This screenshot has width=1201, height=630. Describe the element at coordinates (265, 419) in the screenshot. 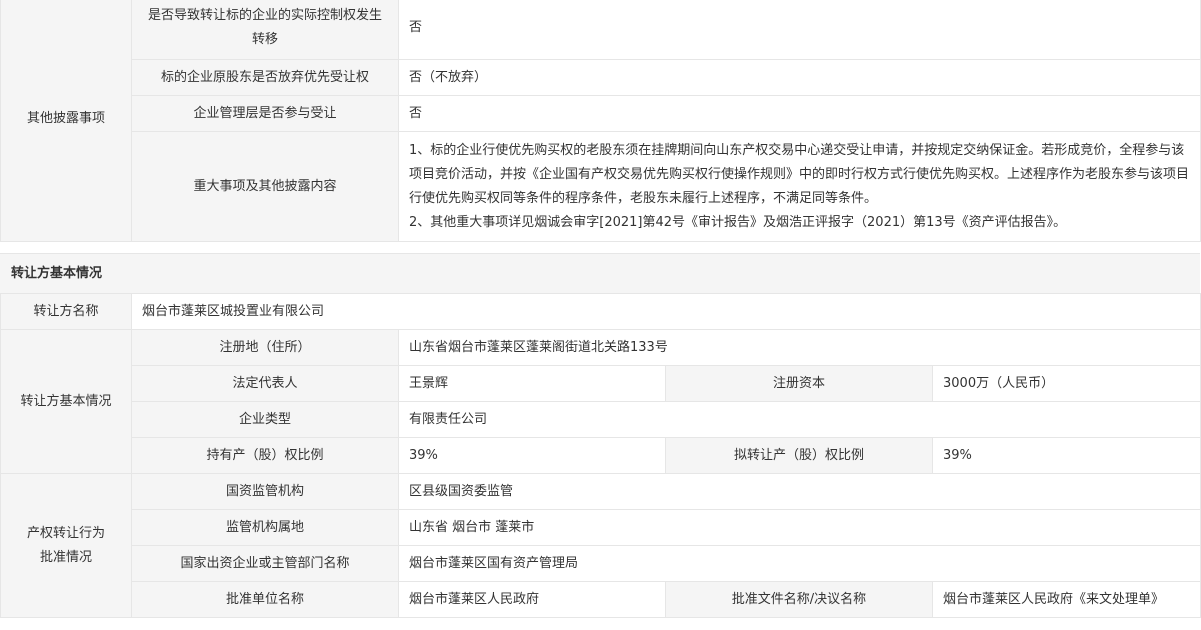

I see `company-type-label: 企业类型` at that location.